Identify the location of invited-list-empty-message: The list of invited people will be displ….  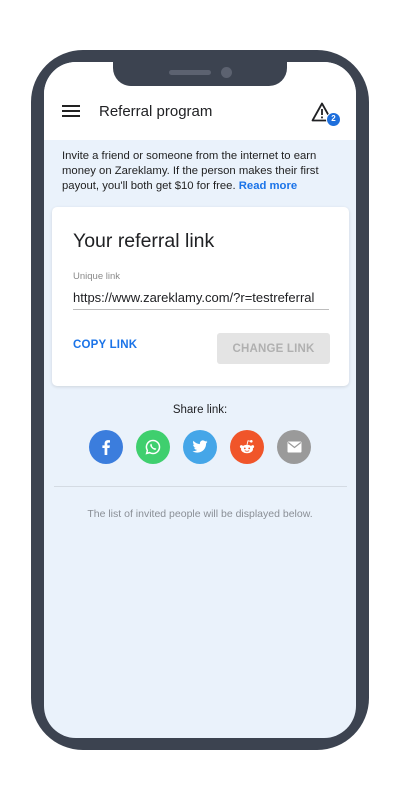
(200, 514).